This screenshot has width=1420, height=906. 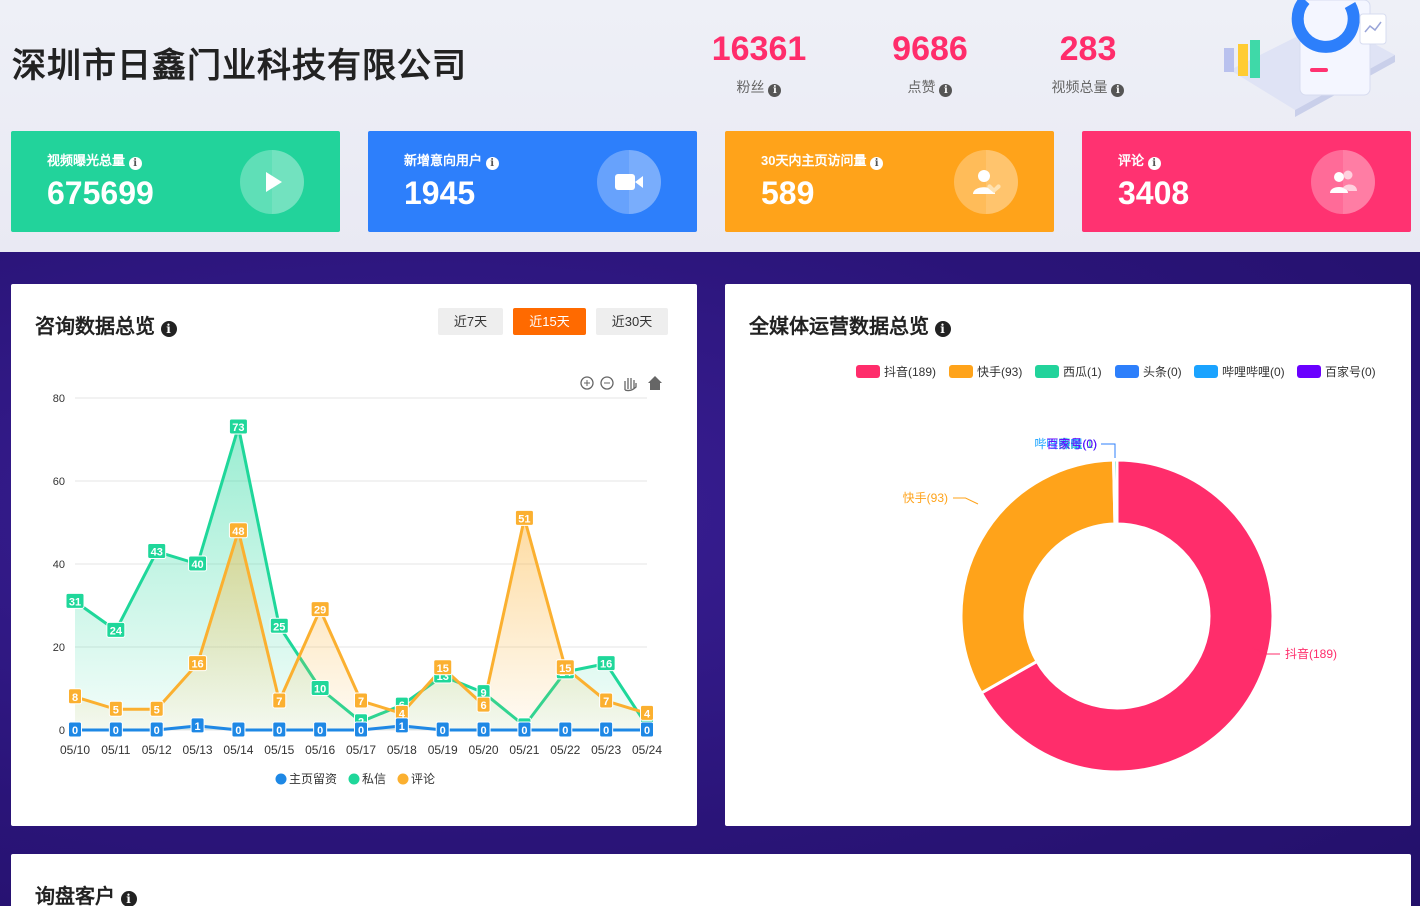 I want to click on range-30-days-button: 近30天, so click(x=632, y=321).